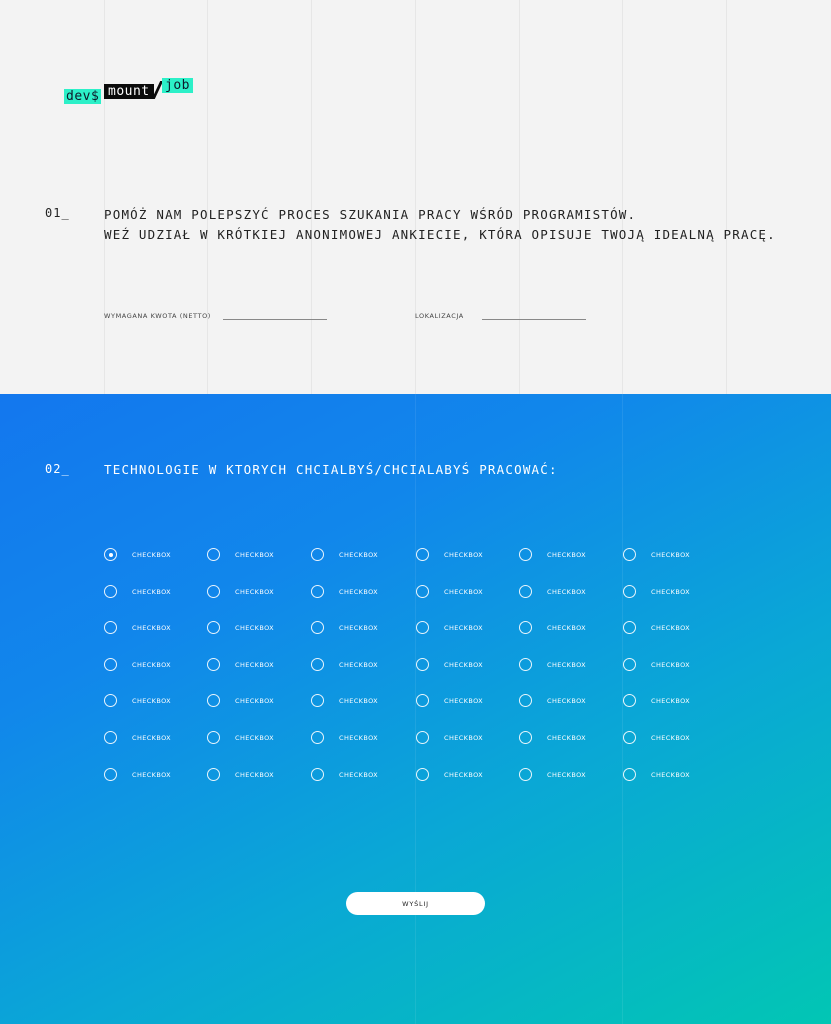 The image size is (831, 1024). I want to click on section-number: 02_, so click(57, 469).